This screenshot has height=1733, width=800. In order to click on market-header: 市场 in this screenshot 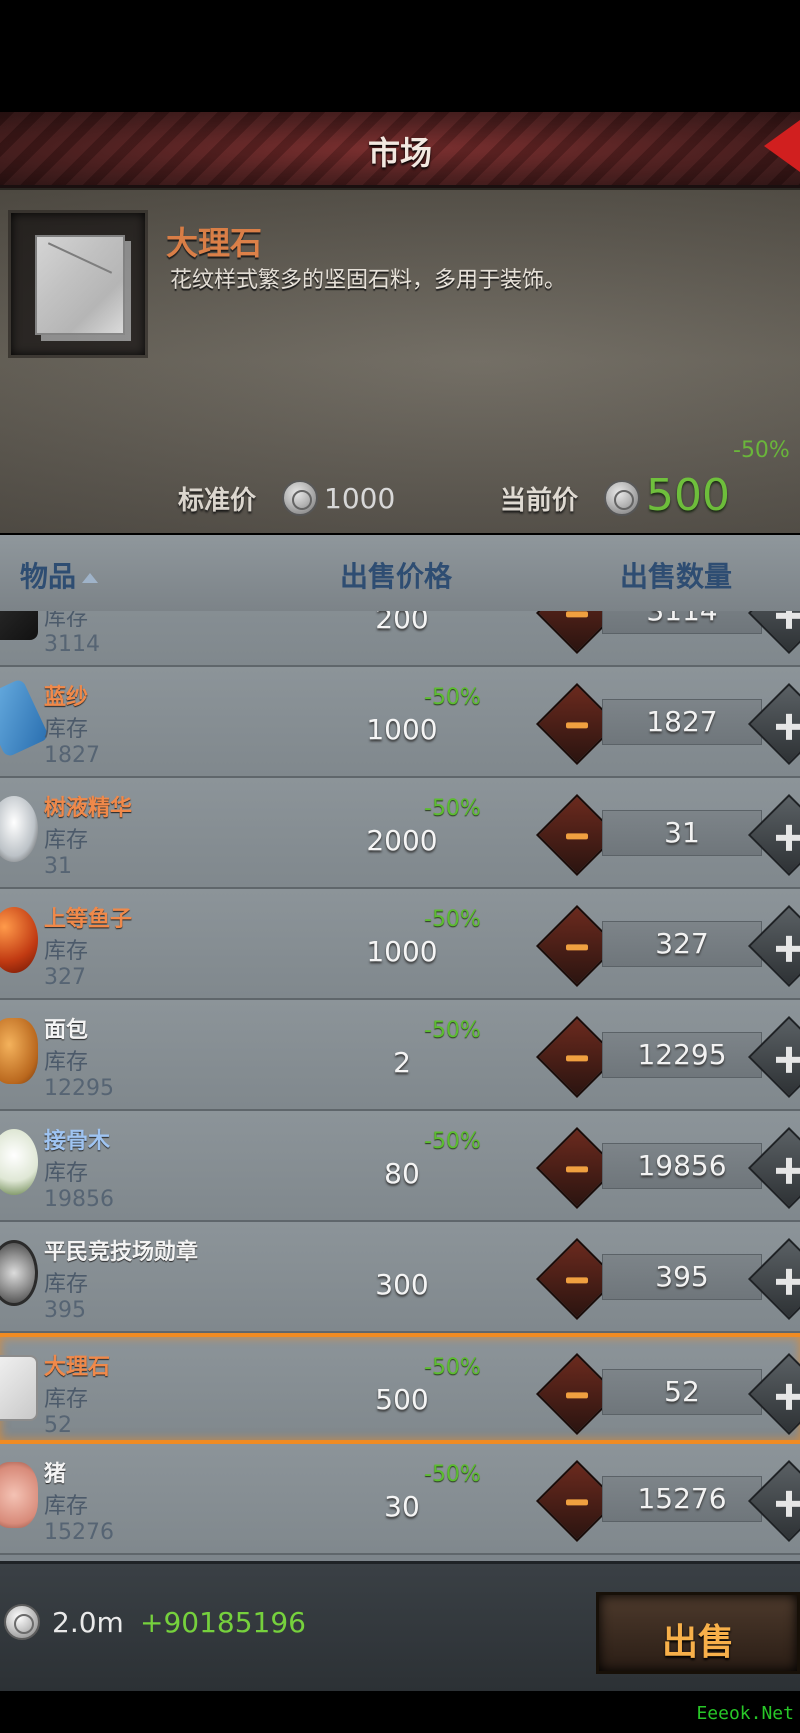, I will do `click(400, 150)`.